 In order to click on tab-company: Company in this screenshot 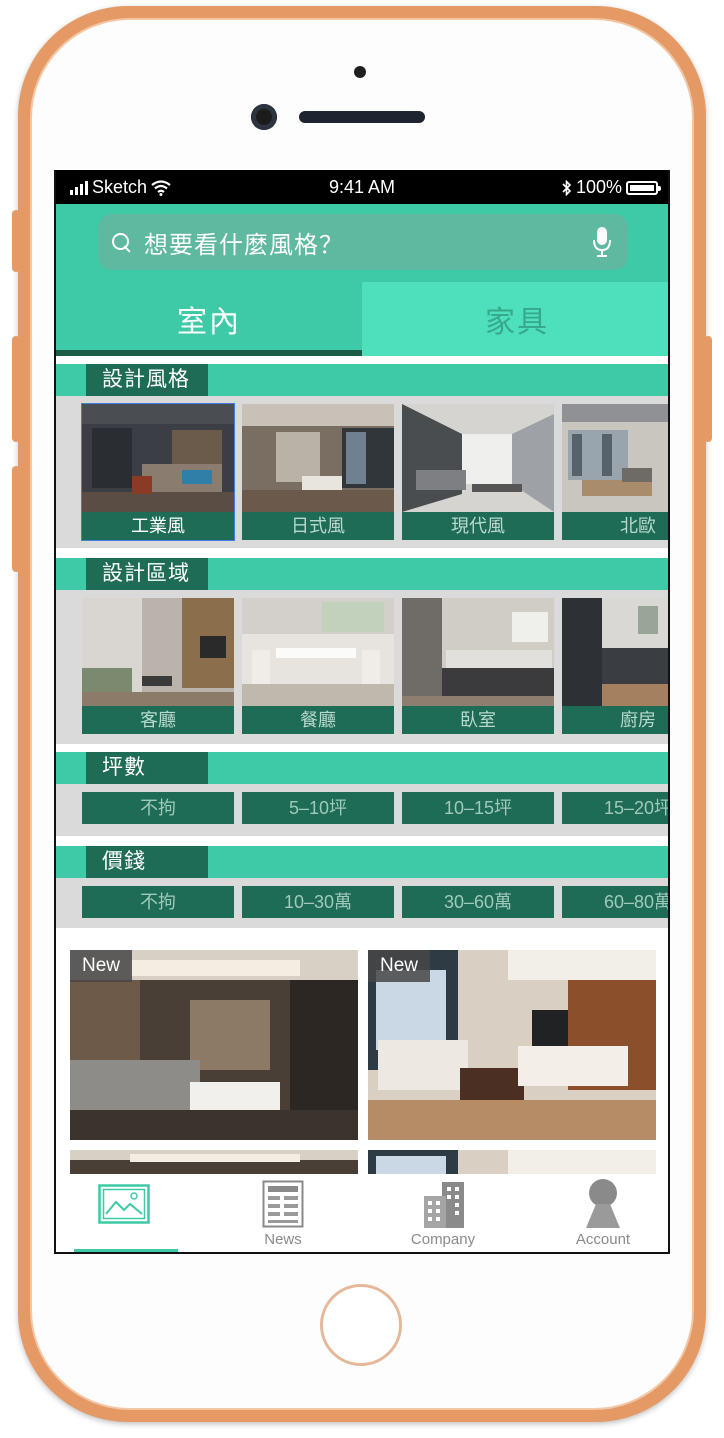, I will do `click(443, 1213)`.